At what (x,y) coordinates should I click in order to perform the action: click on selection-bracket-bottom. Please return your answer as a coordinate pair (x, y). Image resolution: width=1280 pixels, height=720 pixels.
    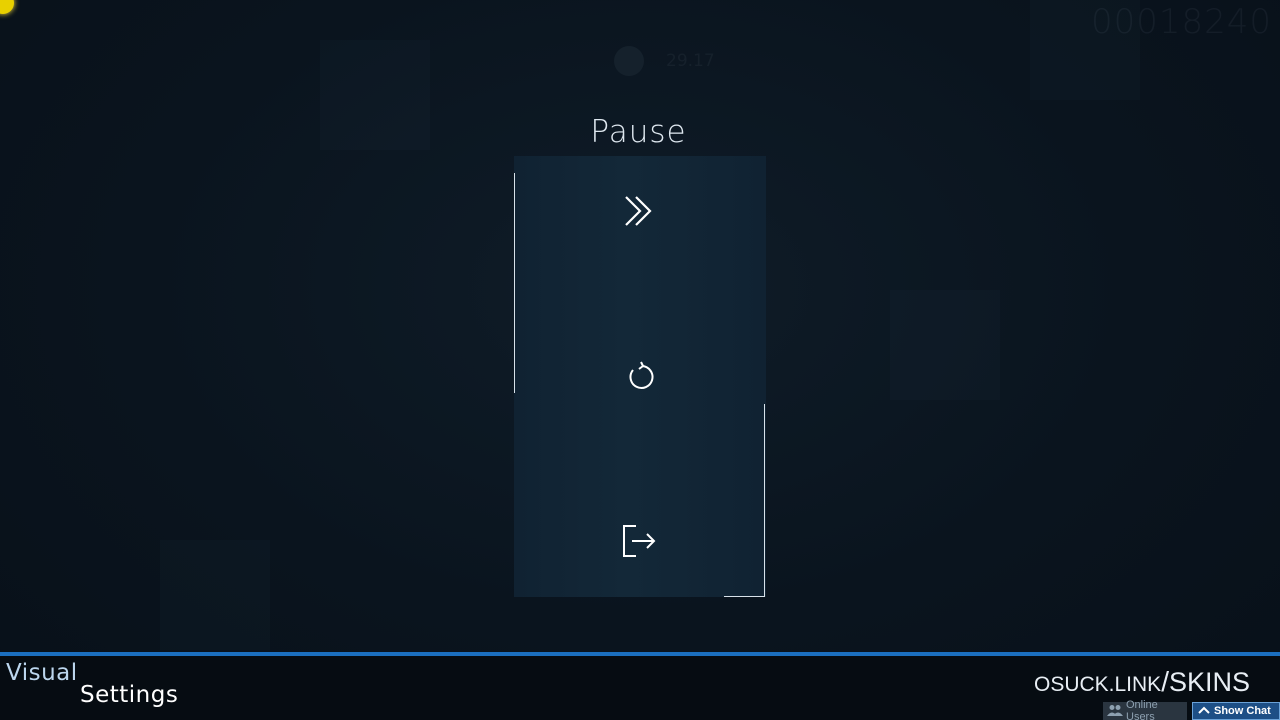
    Looking at the image, I should click on (744, 596).